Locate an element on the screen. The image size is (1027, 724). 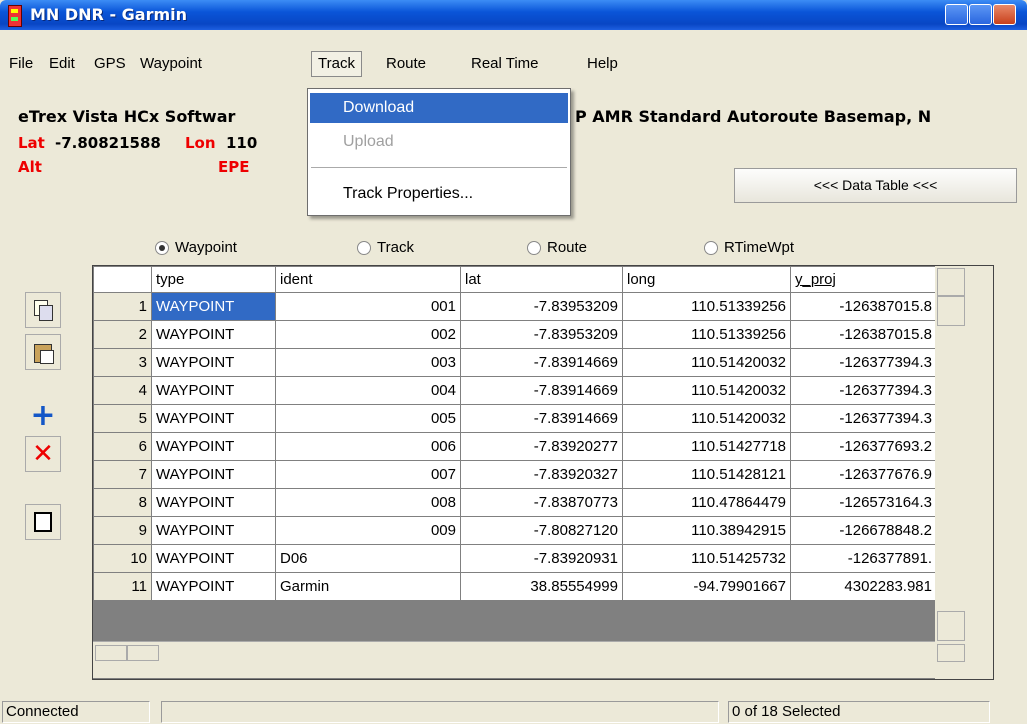
radio-track: Track is located at coordinates (385, 247).